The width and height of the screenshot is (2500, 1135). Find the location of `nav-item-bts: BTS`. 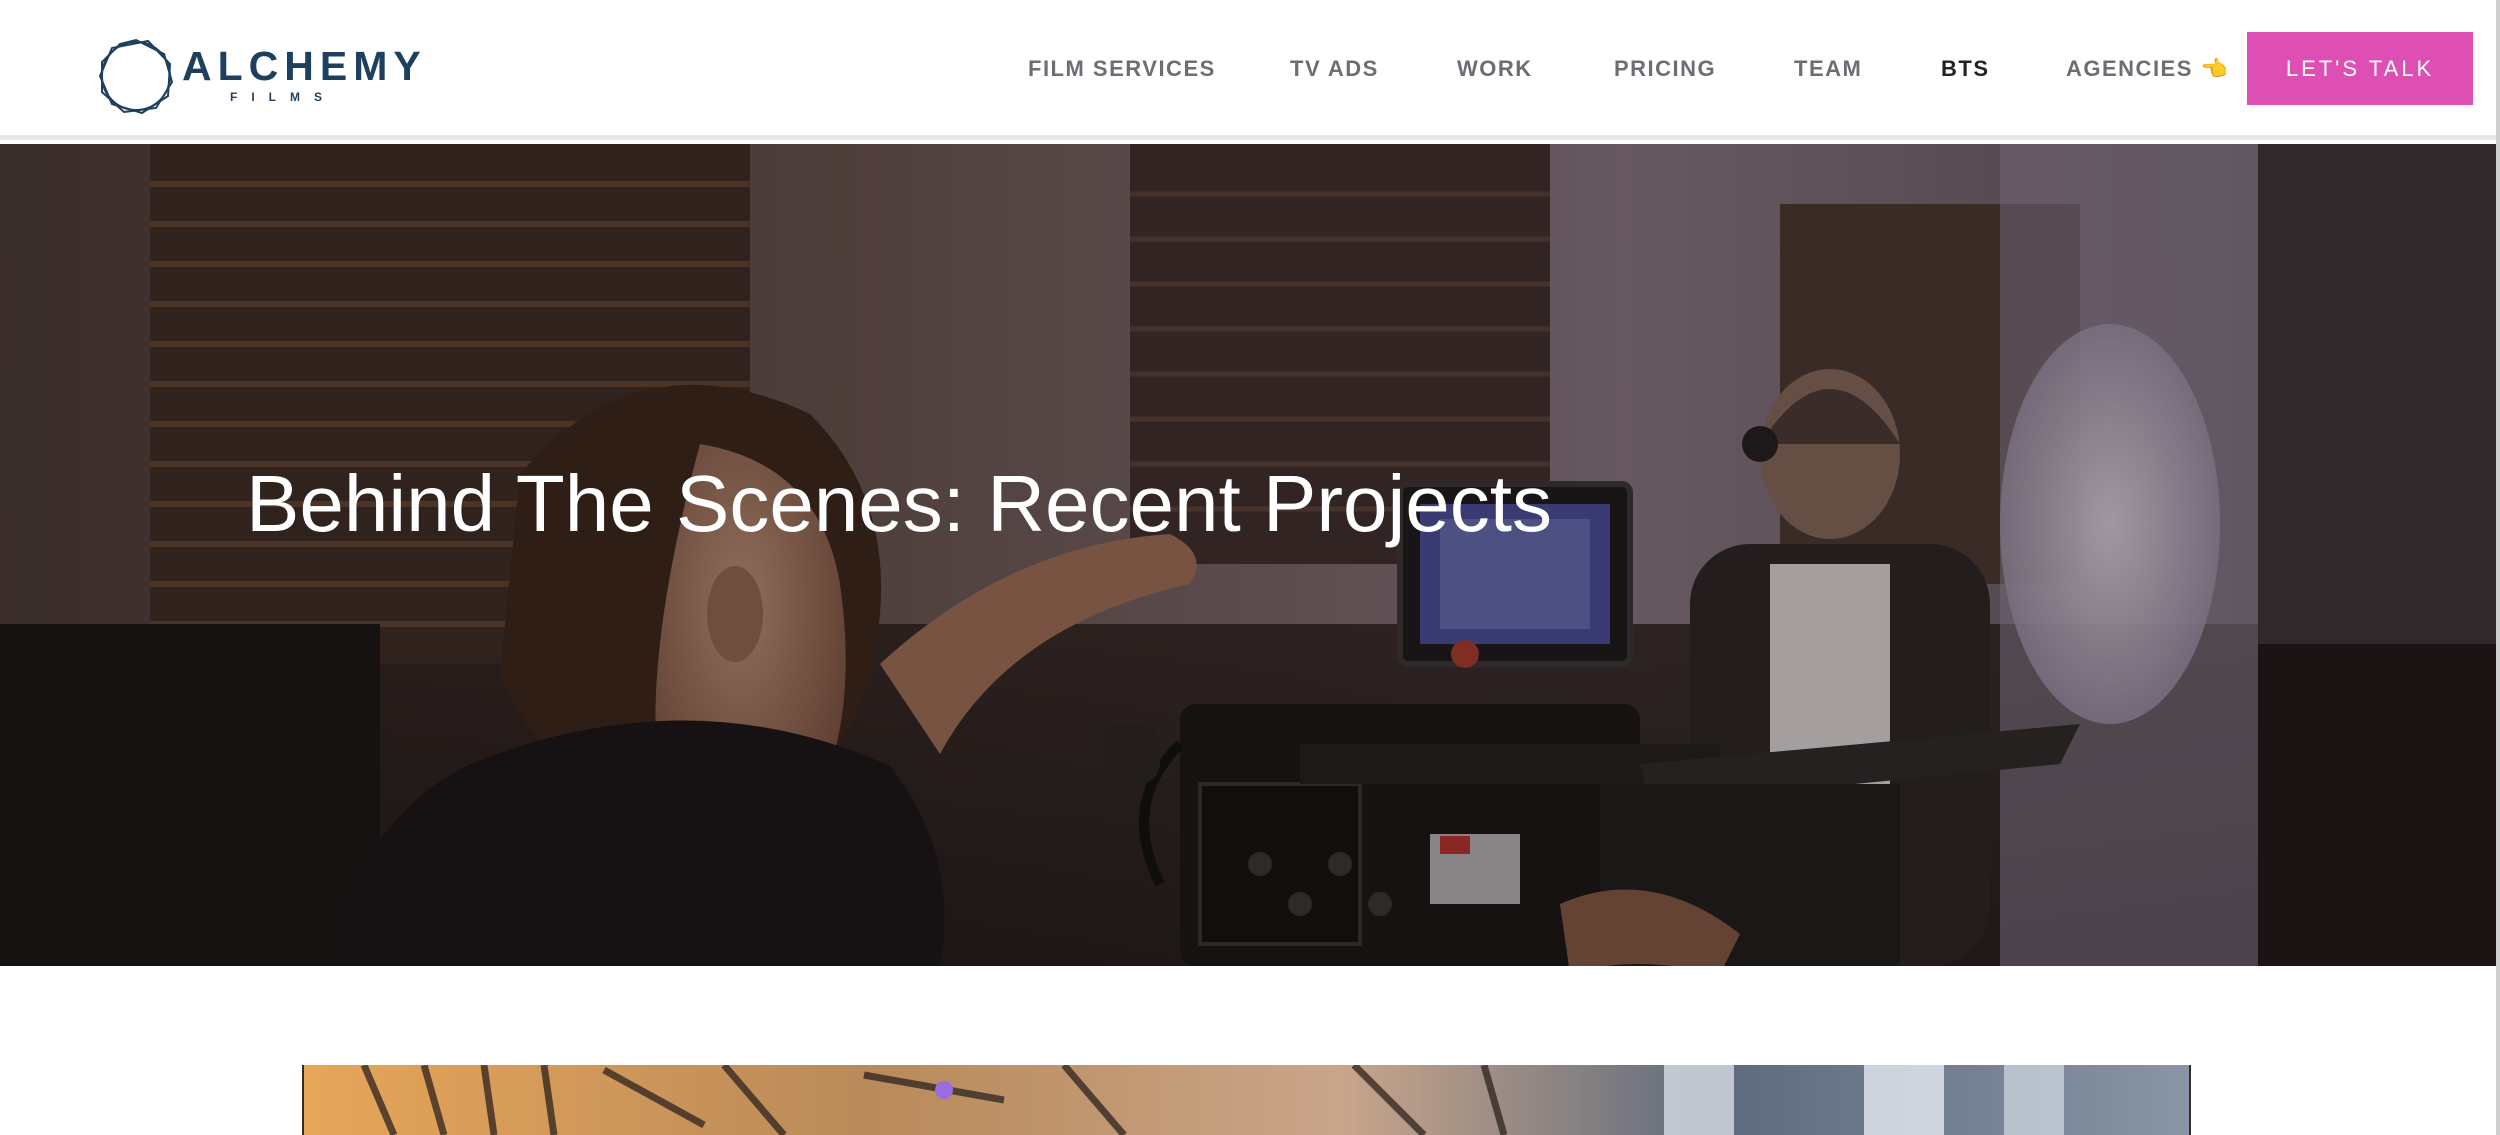

nav-item-bts: BTS is located at coordinates (1965, 69).